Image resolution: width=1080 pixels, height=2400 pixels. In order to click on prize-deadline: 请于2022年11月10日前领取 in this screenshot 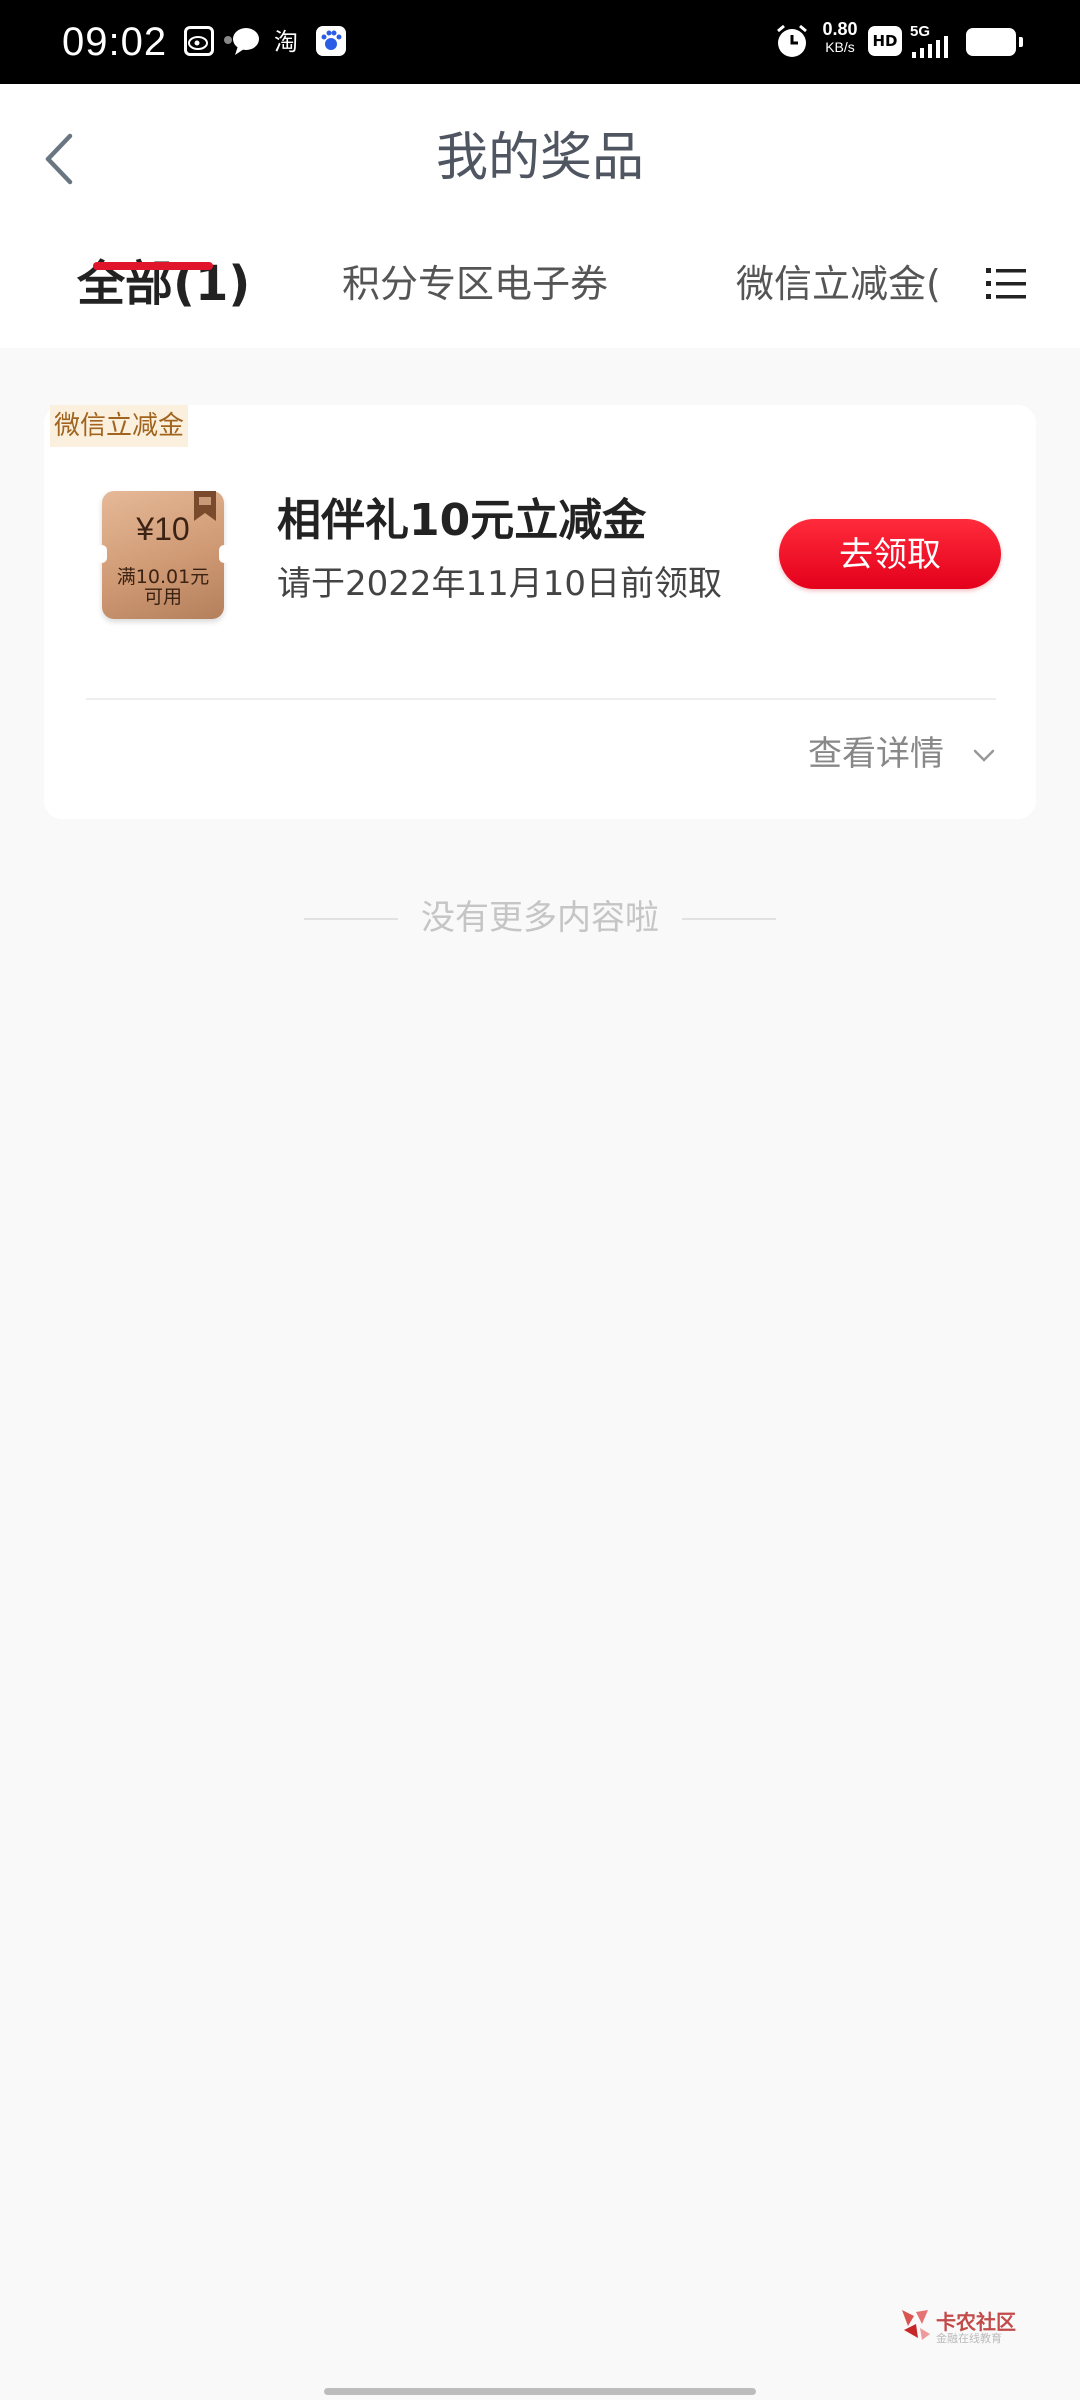, I will do `click(500, 584)`.